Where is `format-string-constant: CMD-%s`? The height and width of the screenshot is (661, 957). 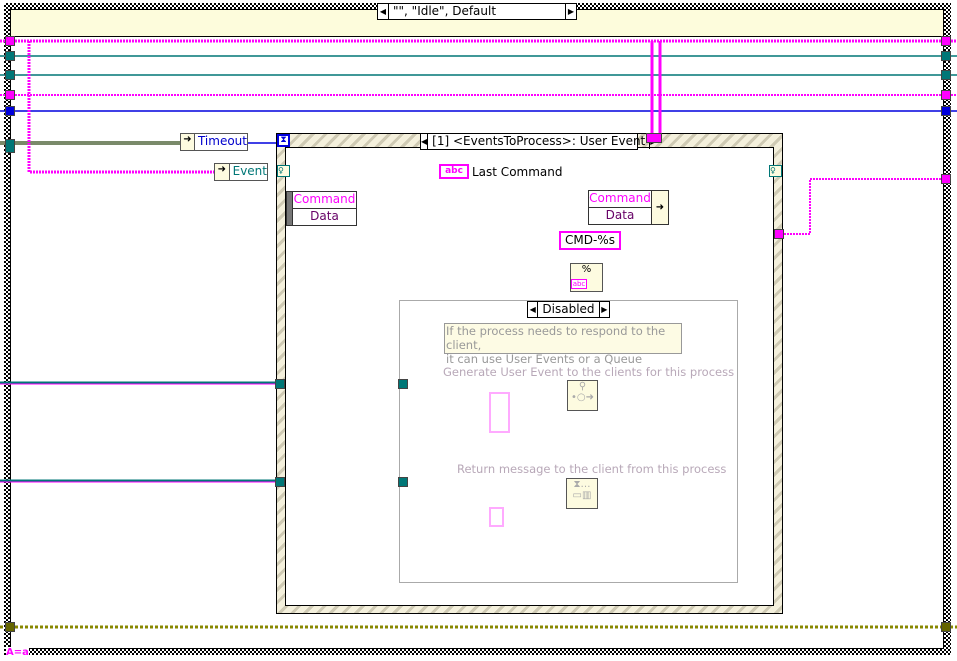
format-string-constant: CMD-%s is located at coordinates (590, 240).